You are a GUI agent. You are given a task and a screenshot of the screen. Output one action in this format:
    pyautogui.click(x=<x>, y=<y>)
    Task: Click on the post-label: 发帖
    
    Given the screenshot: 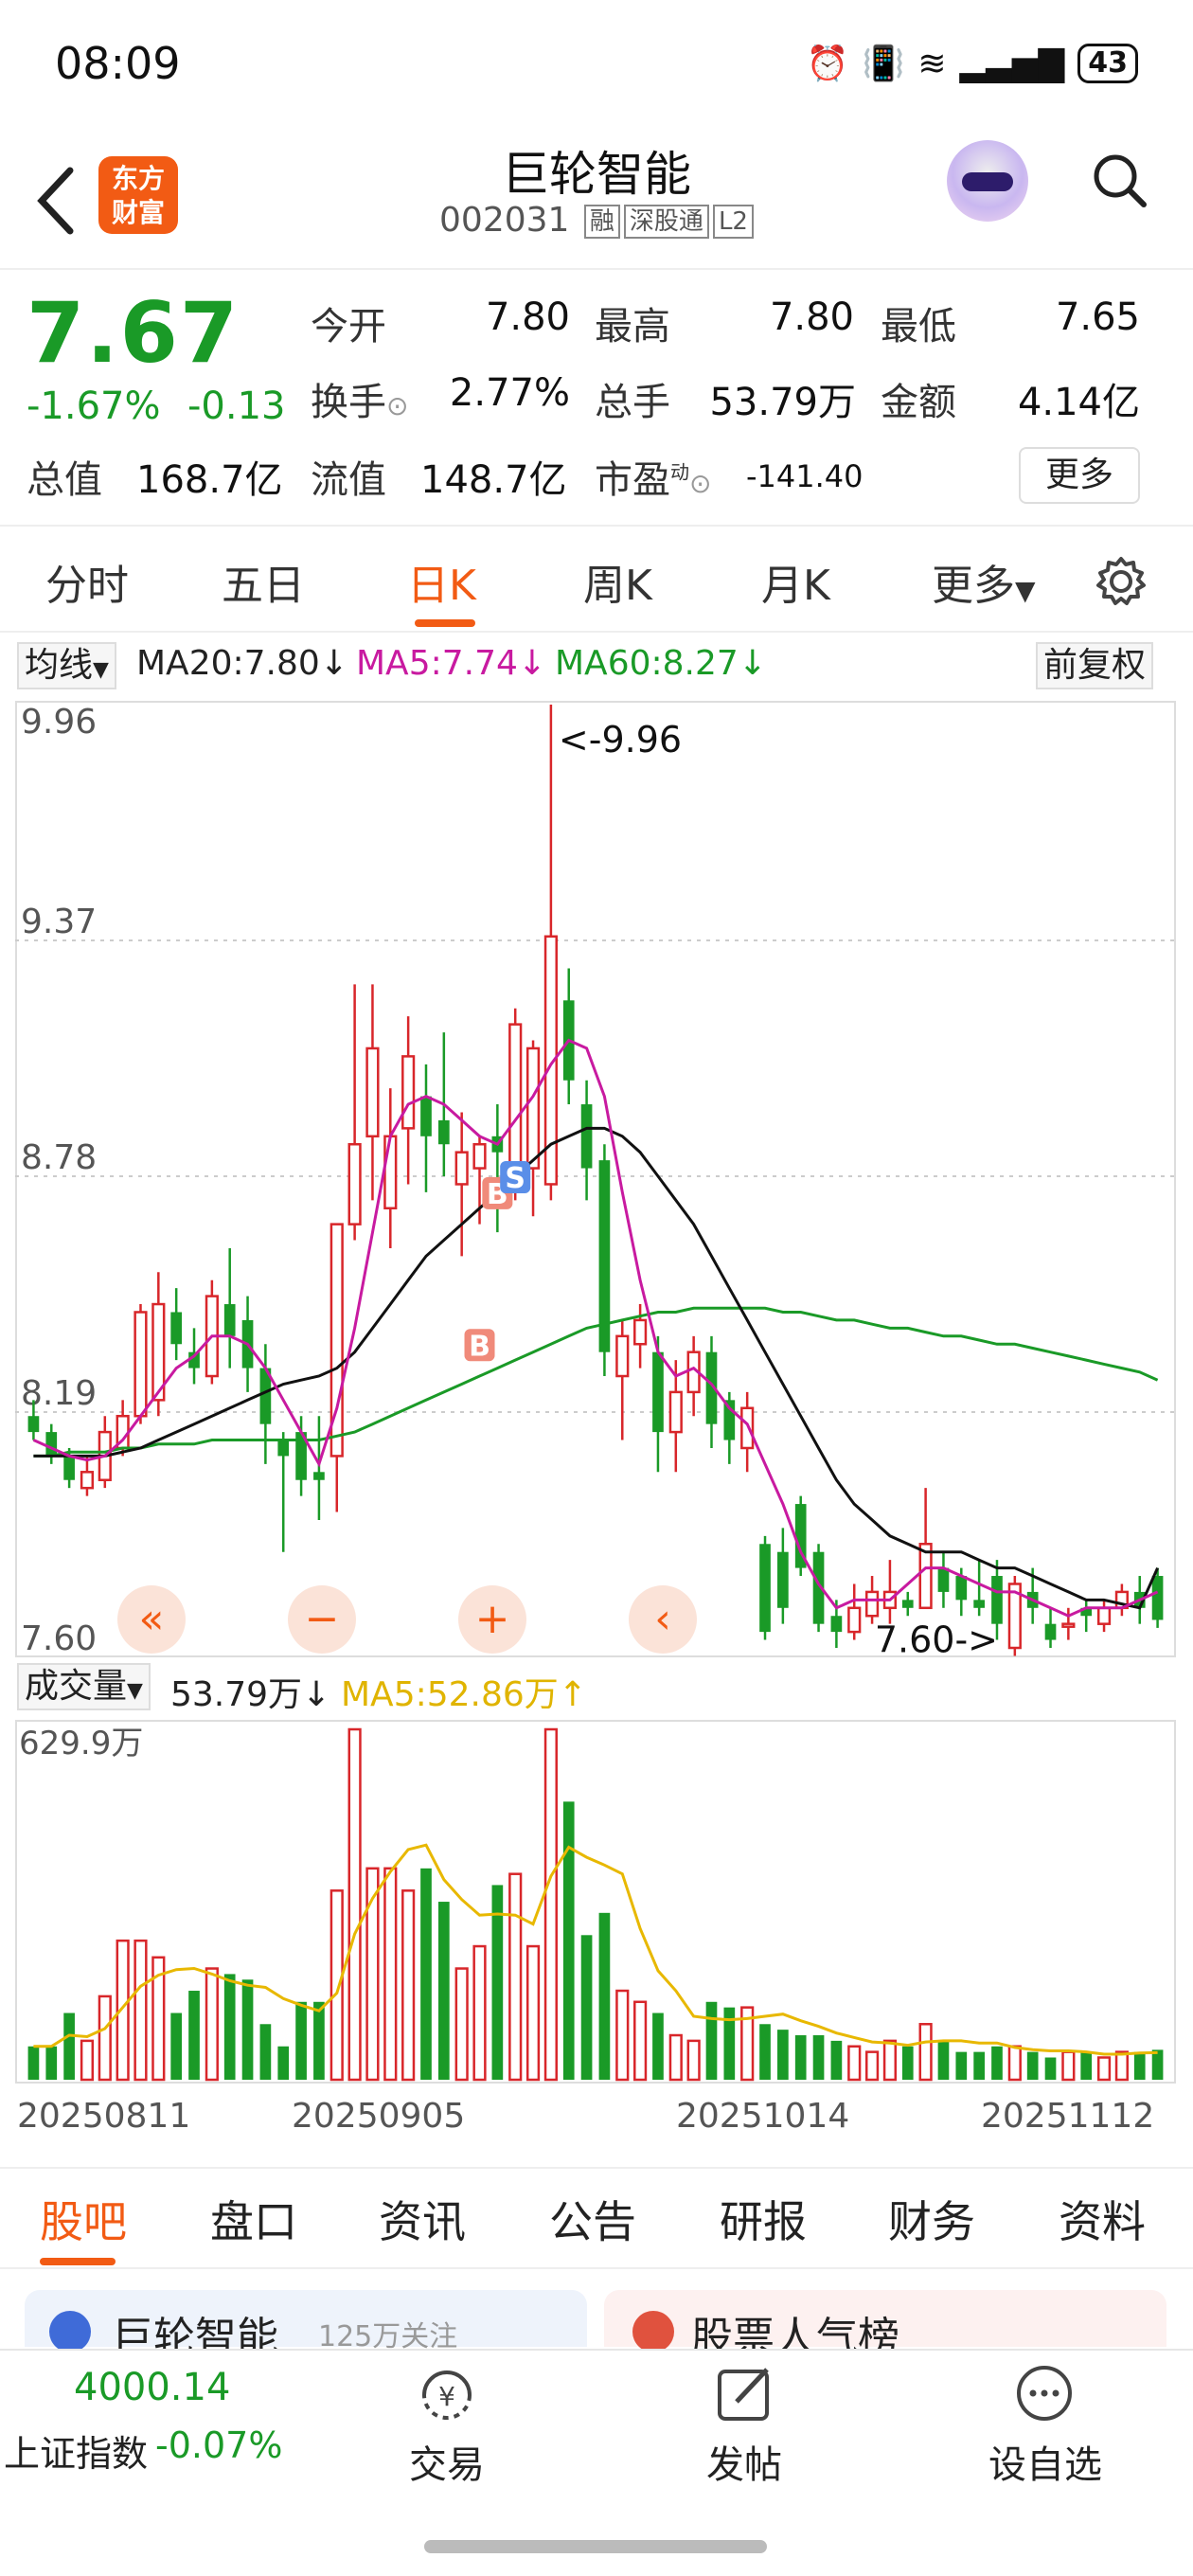 What is the action you would take?
    pyautogui.click(x=744, y=2461)
    